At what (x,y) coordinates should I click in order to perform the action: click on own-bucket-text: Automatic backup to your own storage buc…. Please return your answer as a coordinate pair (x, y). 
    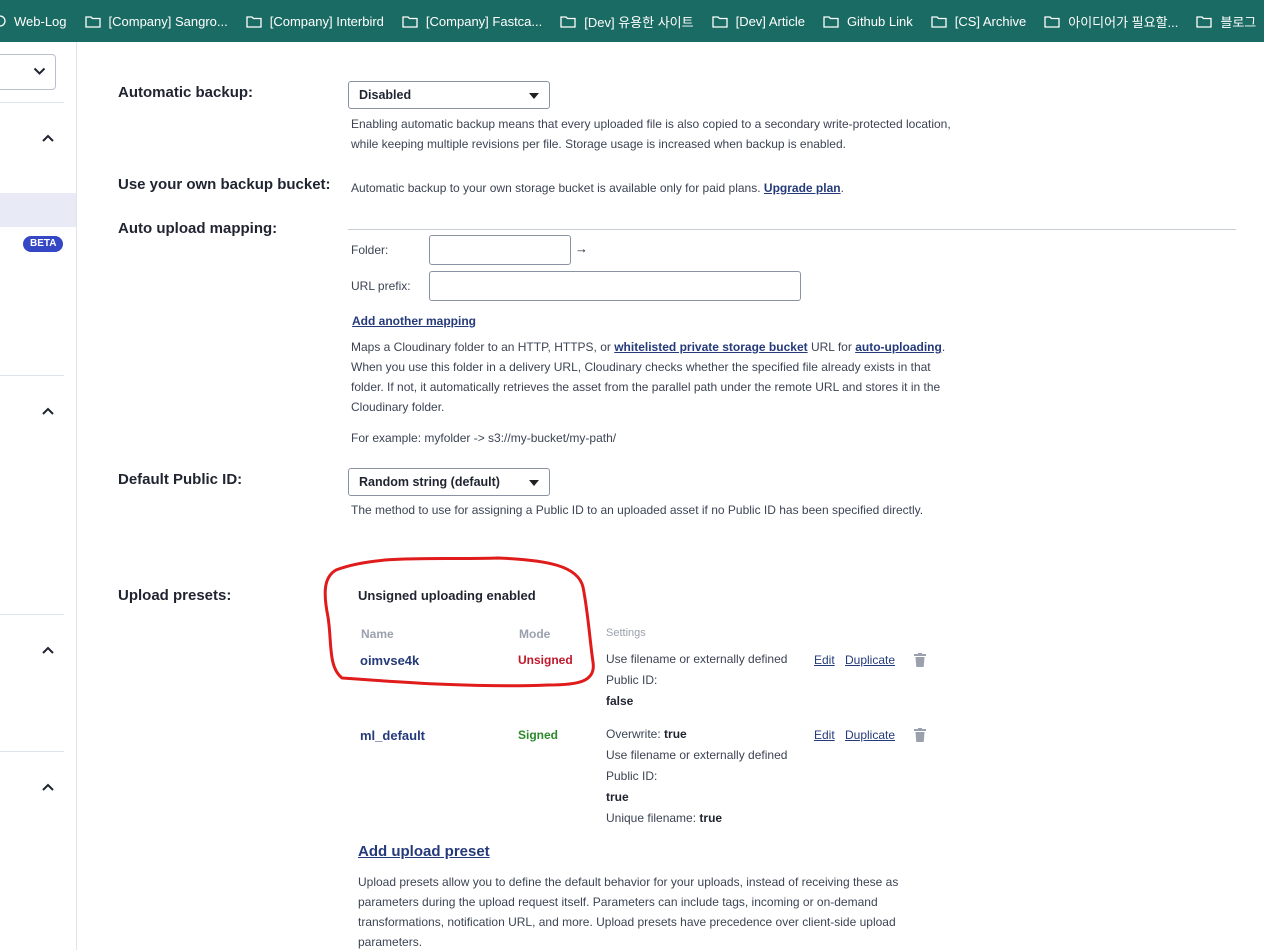
    Looking at the image, I should click on (556, 188).